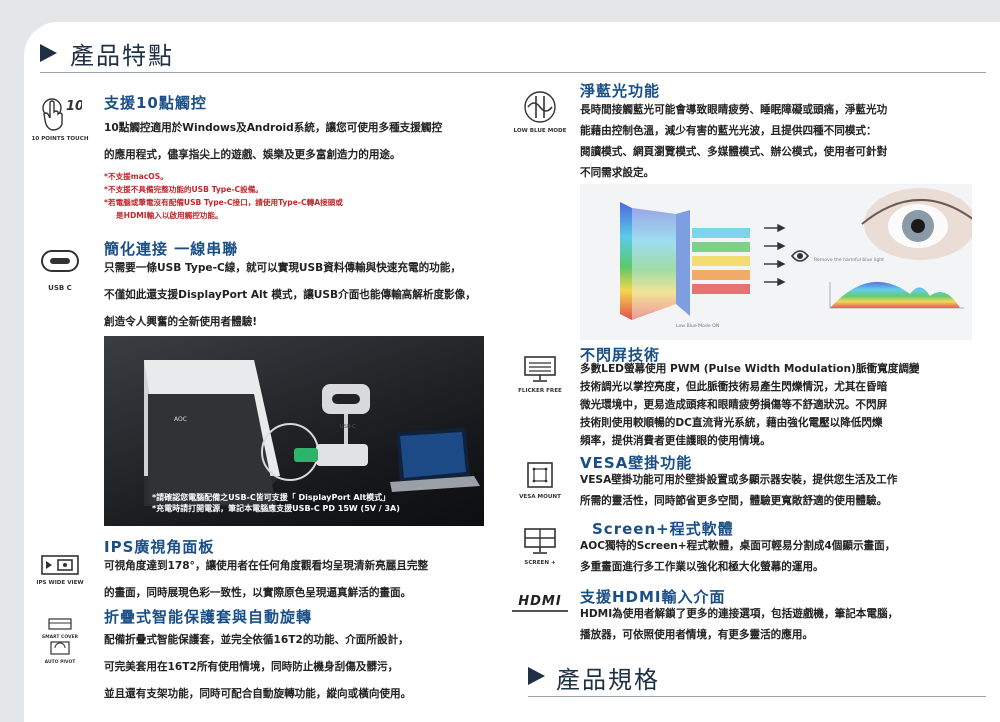 This screenshot has height=722, width=1000. Describe the element at coordinates (276, 508) in the screenshot. I see `usbc-image-note: *充電時請打開電源，筆記本電腦應支援USB-C PD 15W (5V / 3A)` at that location.